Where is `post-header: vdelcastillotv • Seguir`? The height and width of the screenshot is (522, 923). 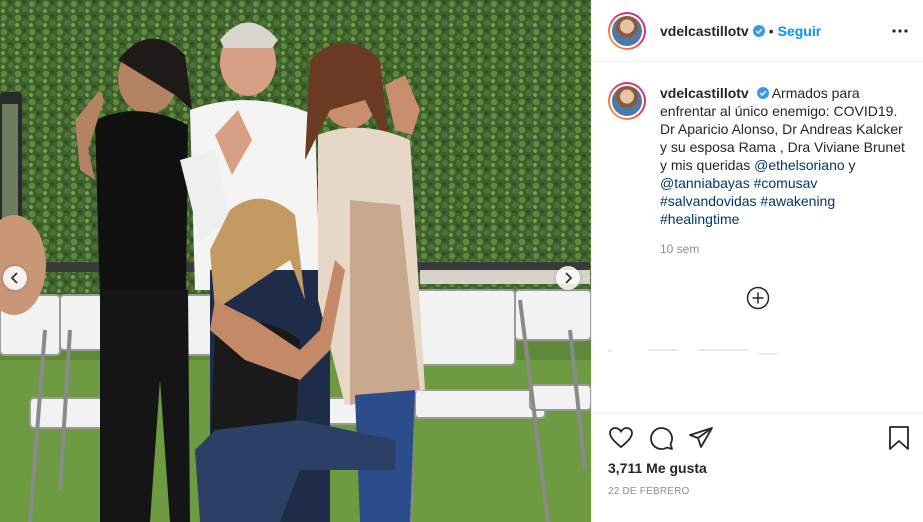
post-header: vdelcastillotv • Seguir is located at coordinates (757, 31).